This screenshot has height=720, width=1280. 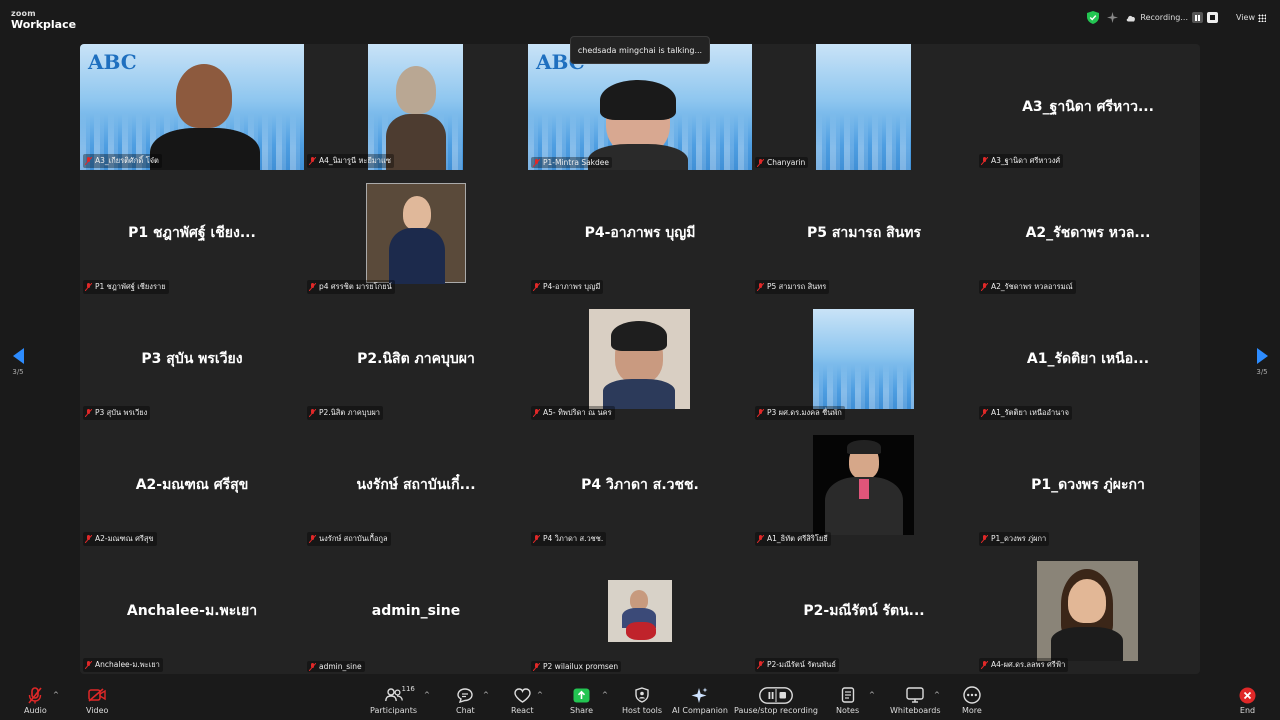 What do you see at coordinates (864, 233) in the screenshot?
I see `participant-tile: P5 สามารถ สินทร P5 สามารถ สินทร` at bounding box center [864, 233].